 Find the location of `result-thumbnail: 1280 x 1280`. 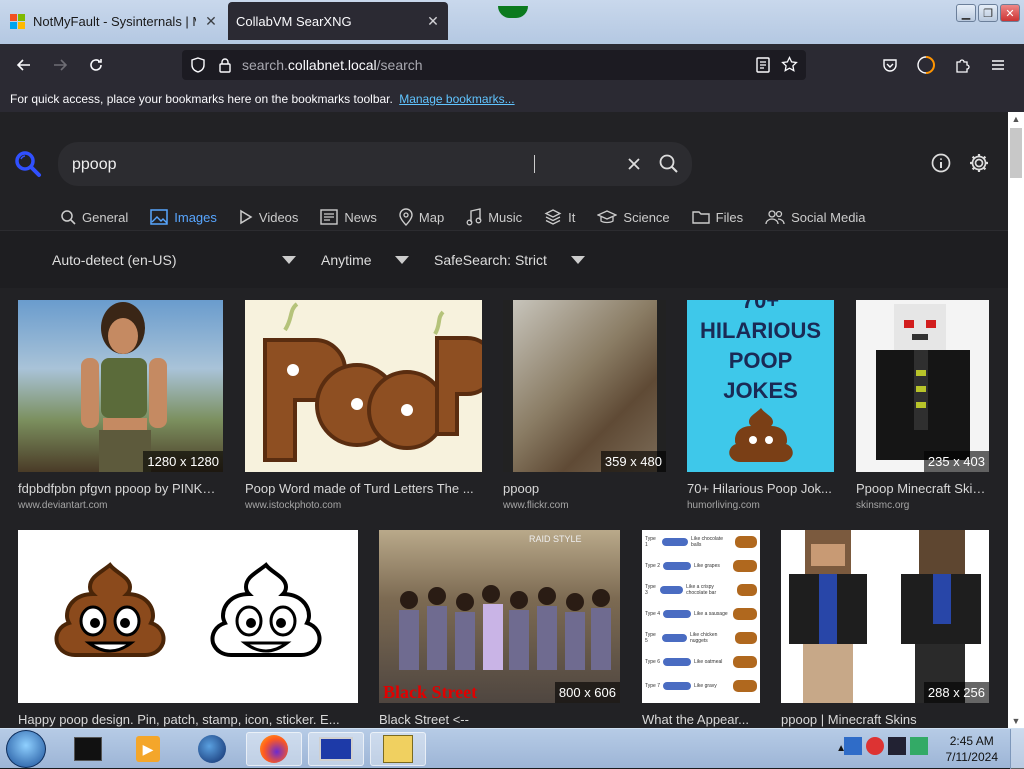

result-thumbnail: 1280 x 1280 is located at coordinates (120, 386).